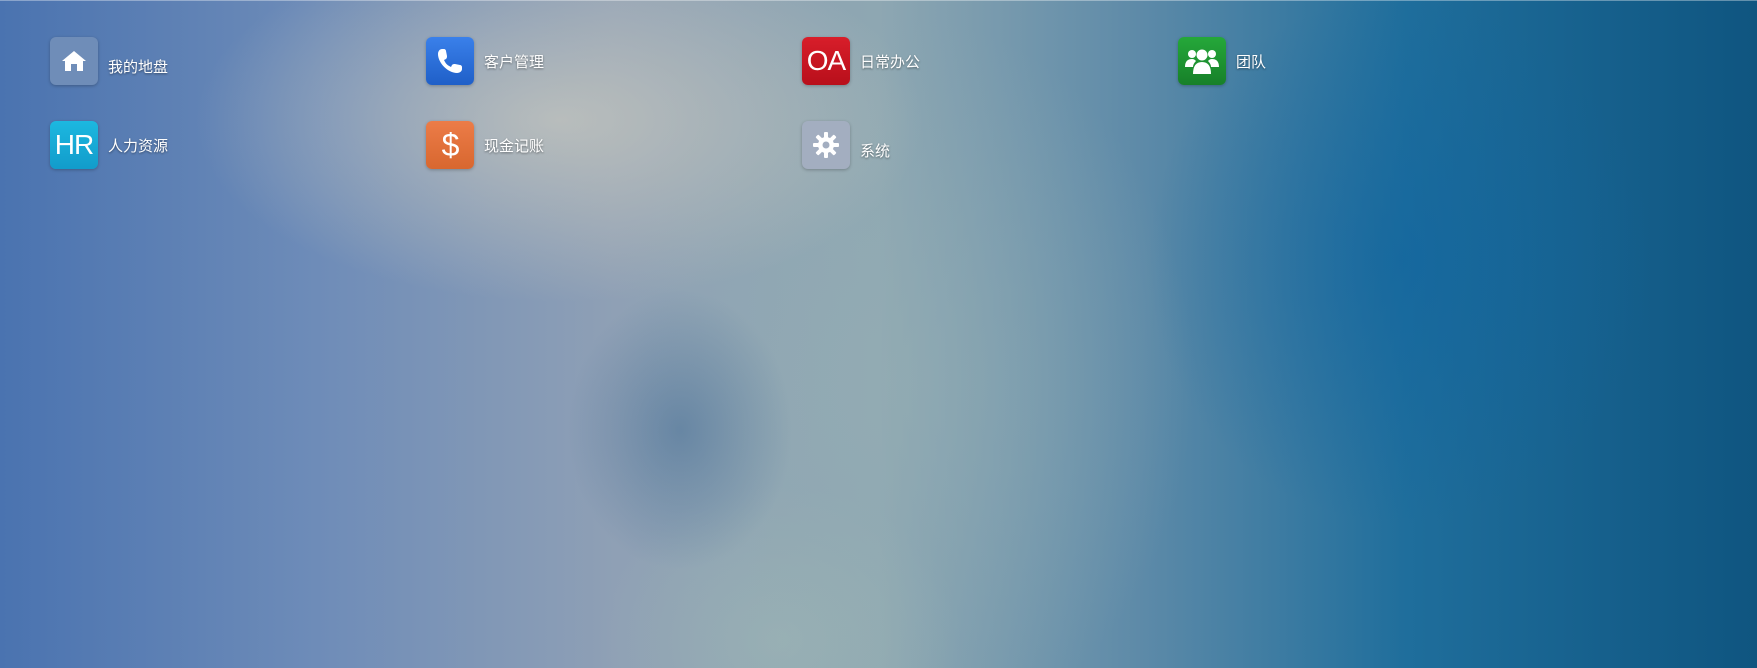 The height and width of the screenshot is (668, 1757). What do you see at coordinates (614, 145) in the screenshot?
I see `app-cash-bookkeeping: $ 现金记账` at bounding box center [614, 145].